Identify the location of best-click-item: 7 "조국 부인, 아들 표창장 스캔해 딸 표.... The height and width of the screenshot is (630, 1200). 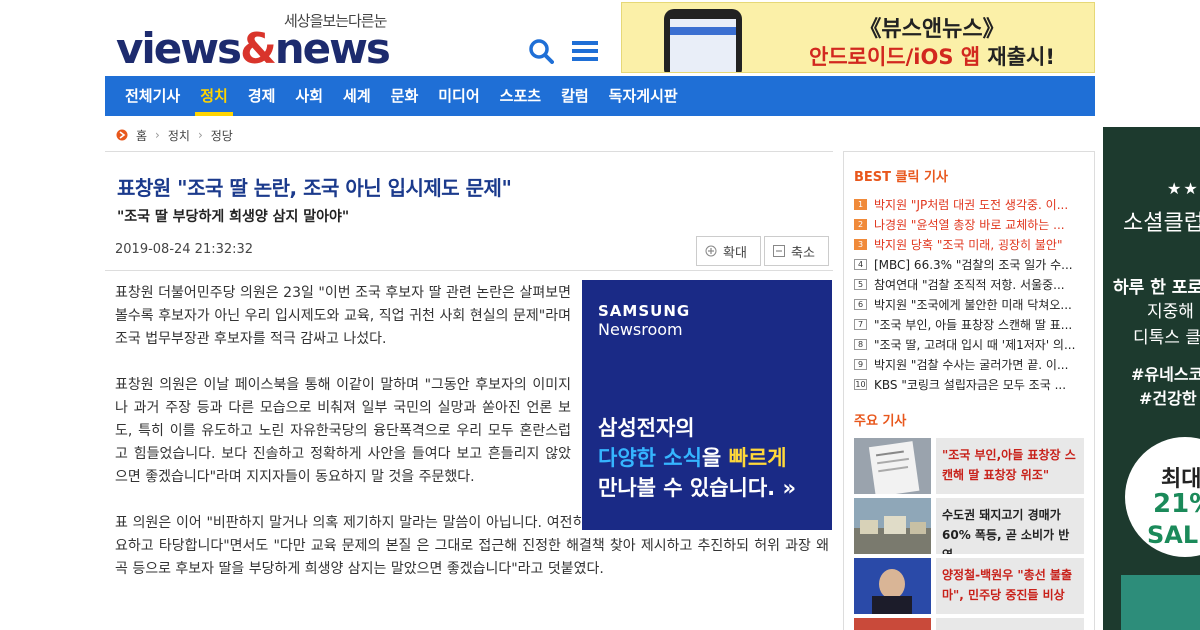
(972, 324).